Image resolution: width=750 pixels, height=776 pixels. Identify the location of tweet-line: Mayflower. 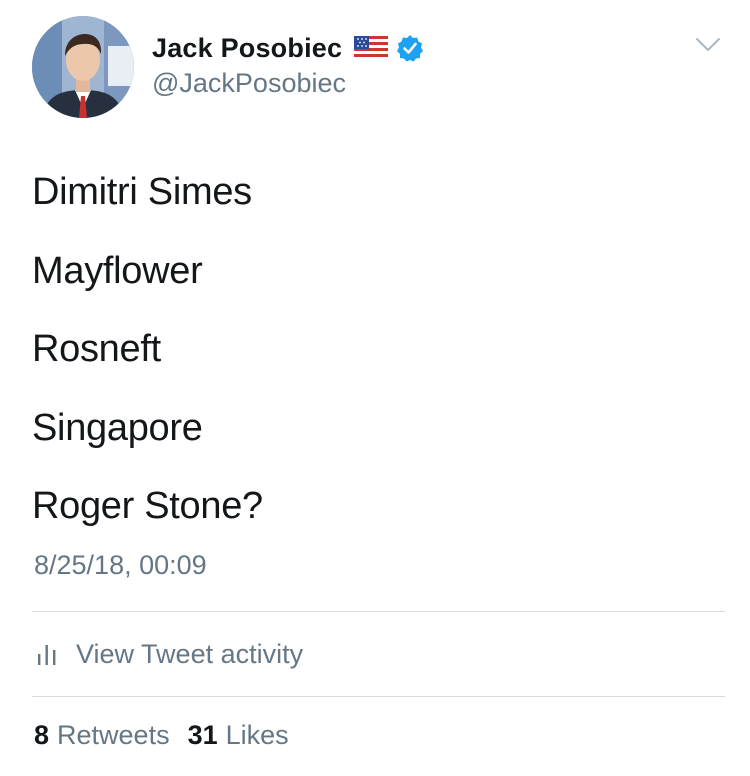
(117, 270).